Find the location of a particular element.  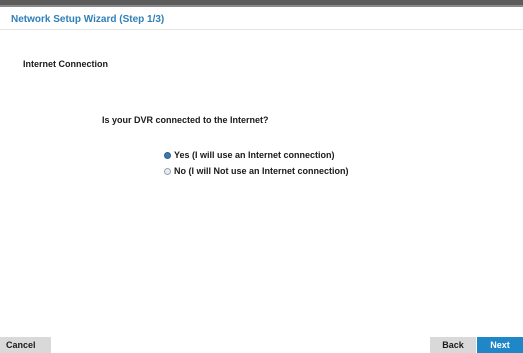

top-border-highlight is located at coordinates (261, 6).